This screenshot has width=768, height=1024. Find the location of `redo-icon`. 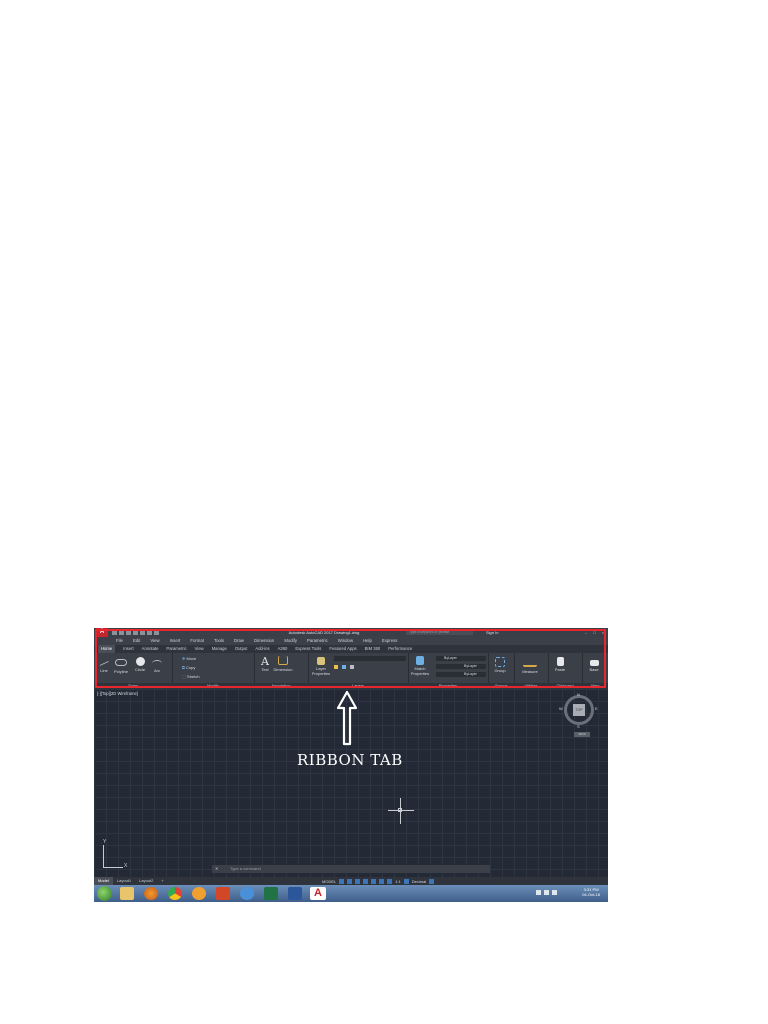

redo-icon is located at coordinates (156, 632).